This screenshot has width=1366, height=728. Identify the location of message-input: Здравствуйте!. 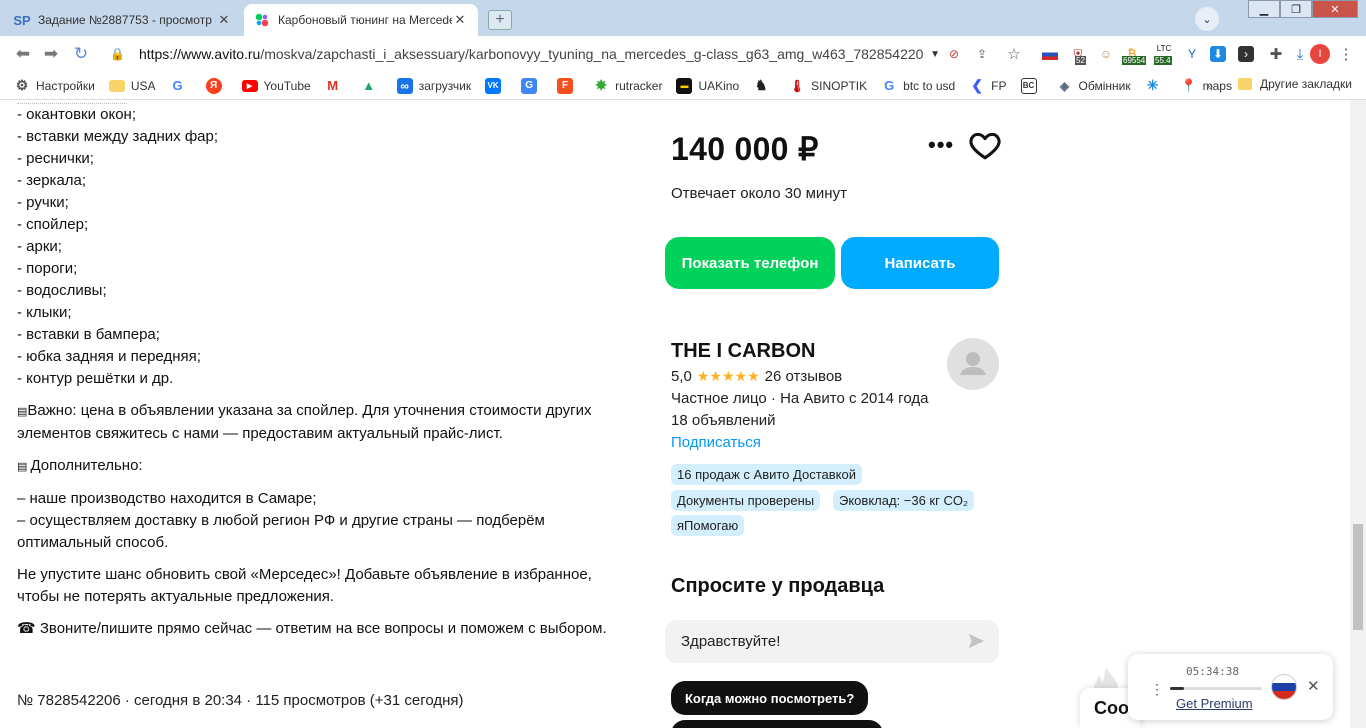
(832, 641).